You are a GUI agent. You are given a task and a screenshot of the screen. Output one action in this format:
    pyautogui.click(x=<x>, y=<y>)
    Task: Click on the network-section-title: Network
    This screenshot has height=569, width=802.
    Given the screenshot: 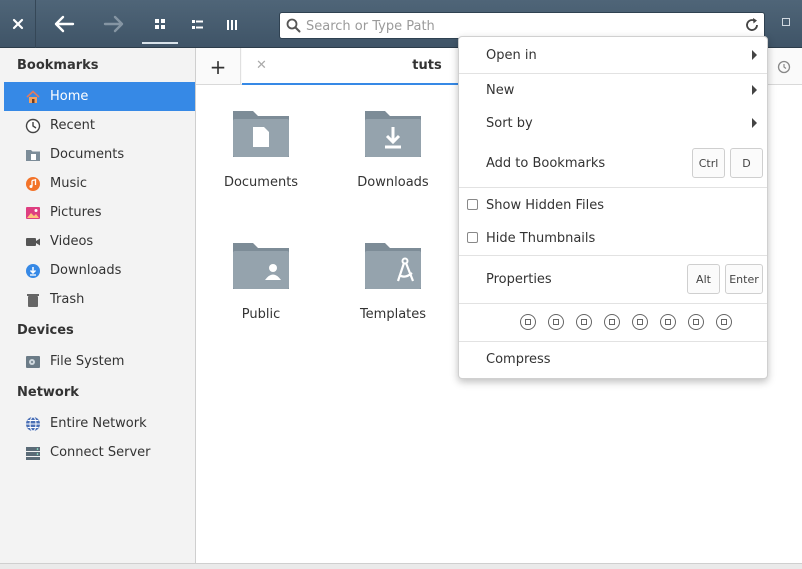 What is the action you would take?
    pyautogui.click(x=48, y=392)
    